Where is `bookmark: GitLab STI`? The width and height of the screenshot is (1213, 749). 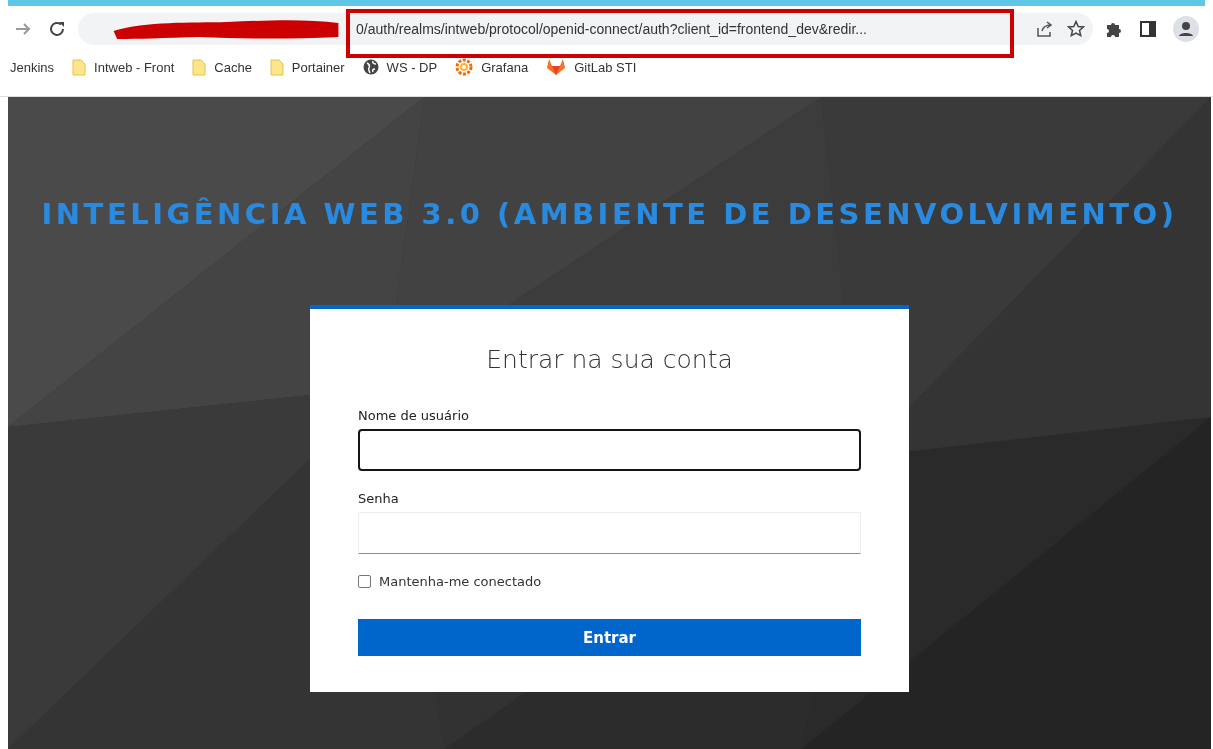 bookmark: GitLab STI is located at coordinates (591, 67).